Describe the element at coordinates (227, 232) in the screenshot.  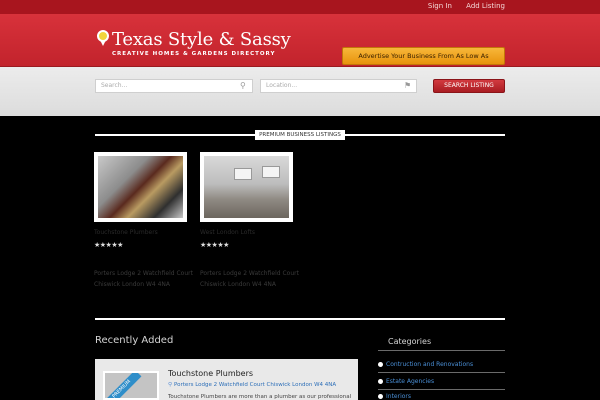
I see `listing-name: West London Lofts` at that location.